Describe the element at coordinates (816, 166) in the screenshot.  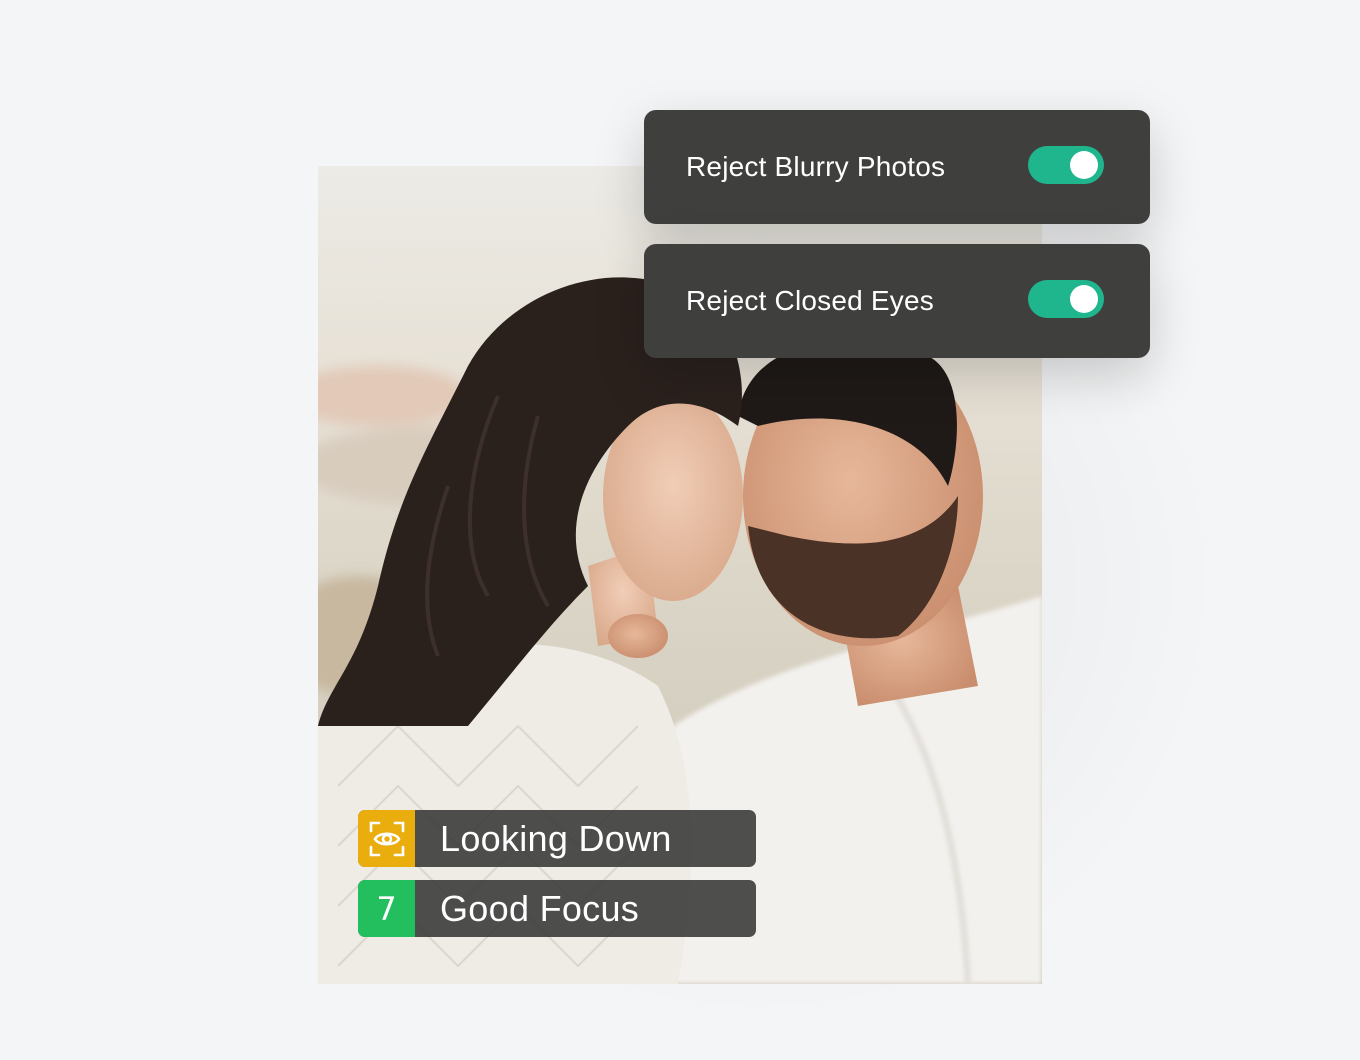
I see `setting-label: Reject Blurry Photos` at that location.